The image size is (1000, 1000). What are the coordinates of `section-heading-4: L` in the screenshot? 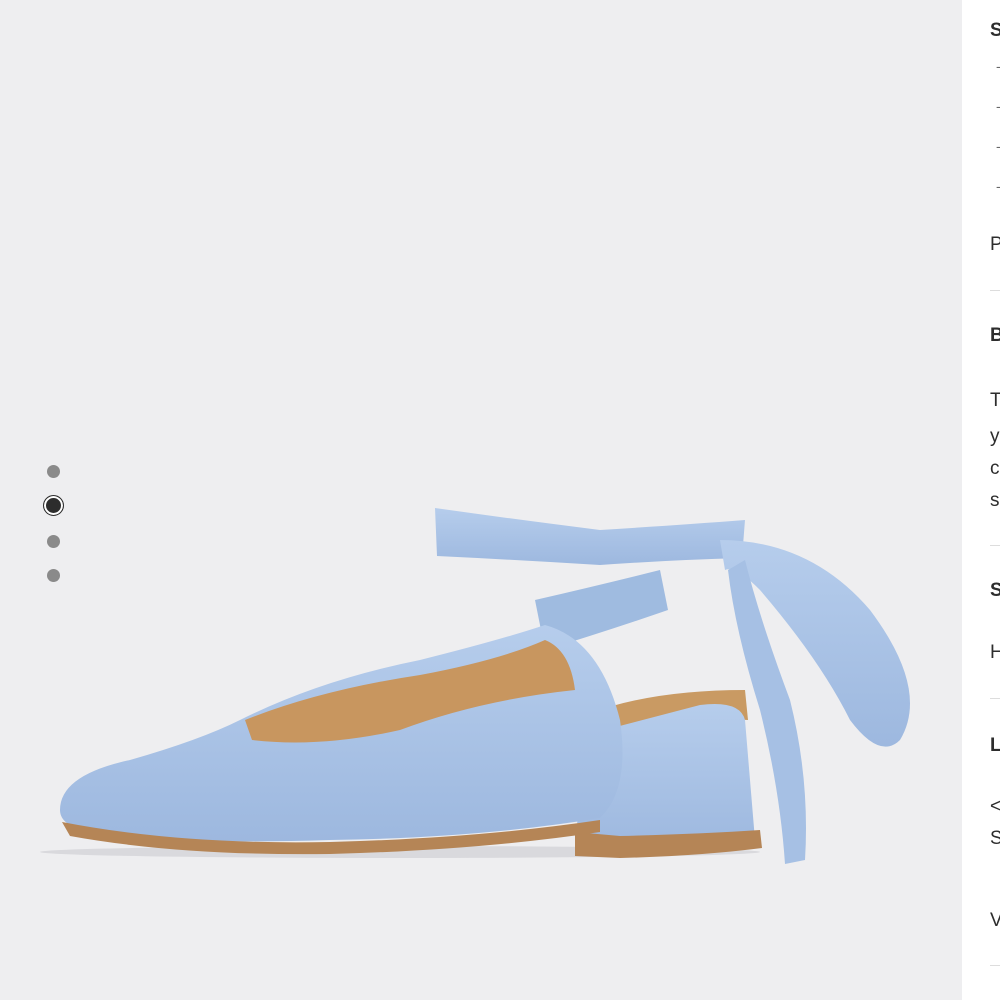 It's located at (995, 745).